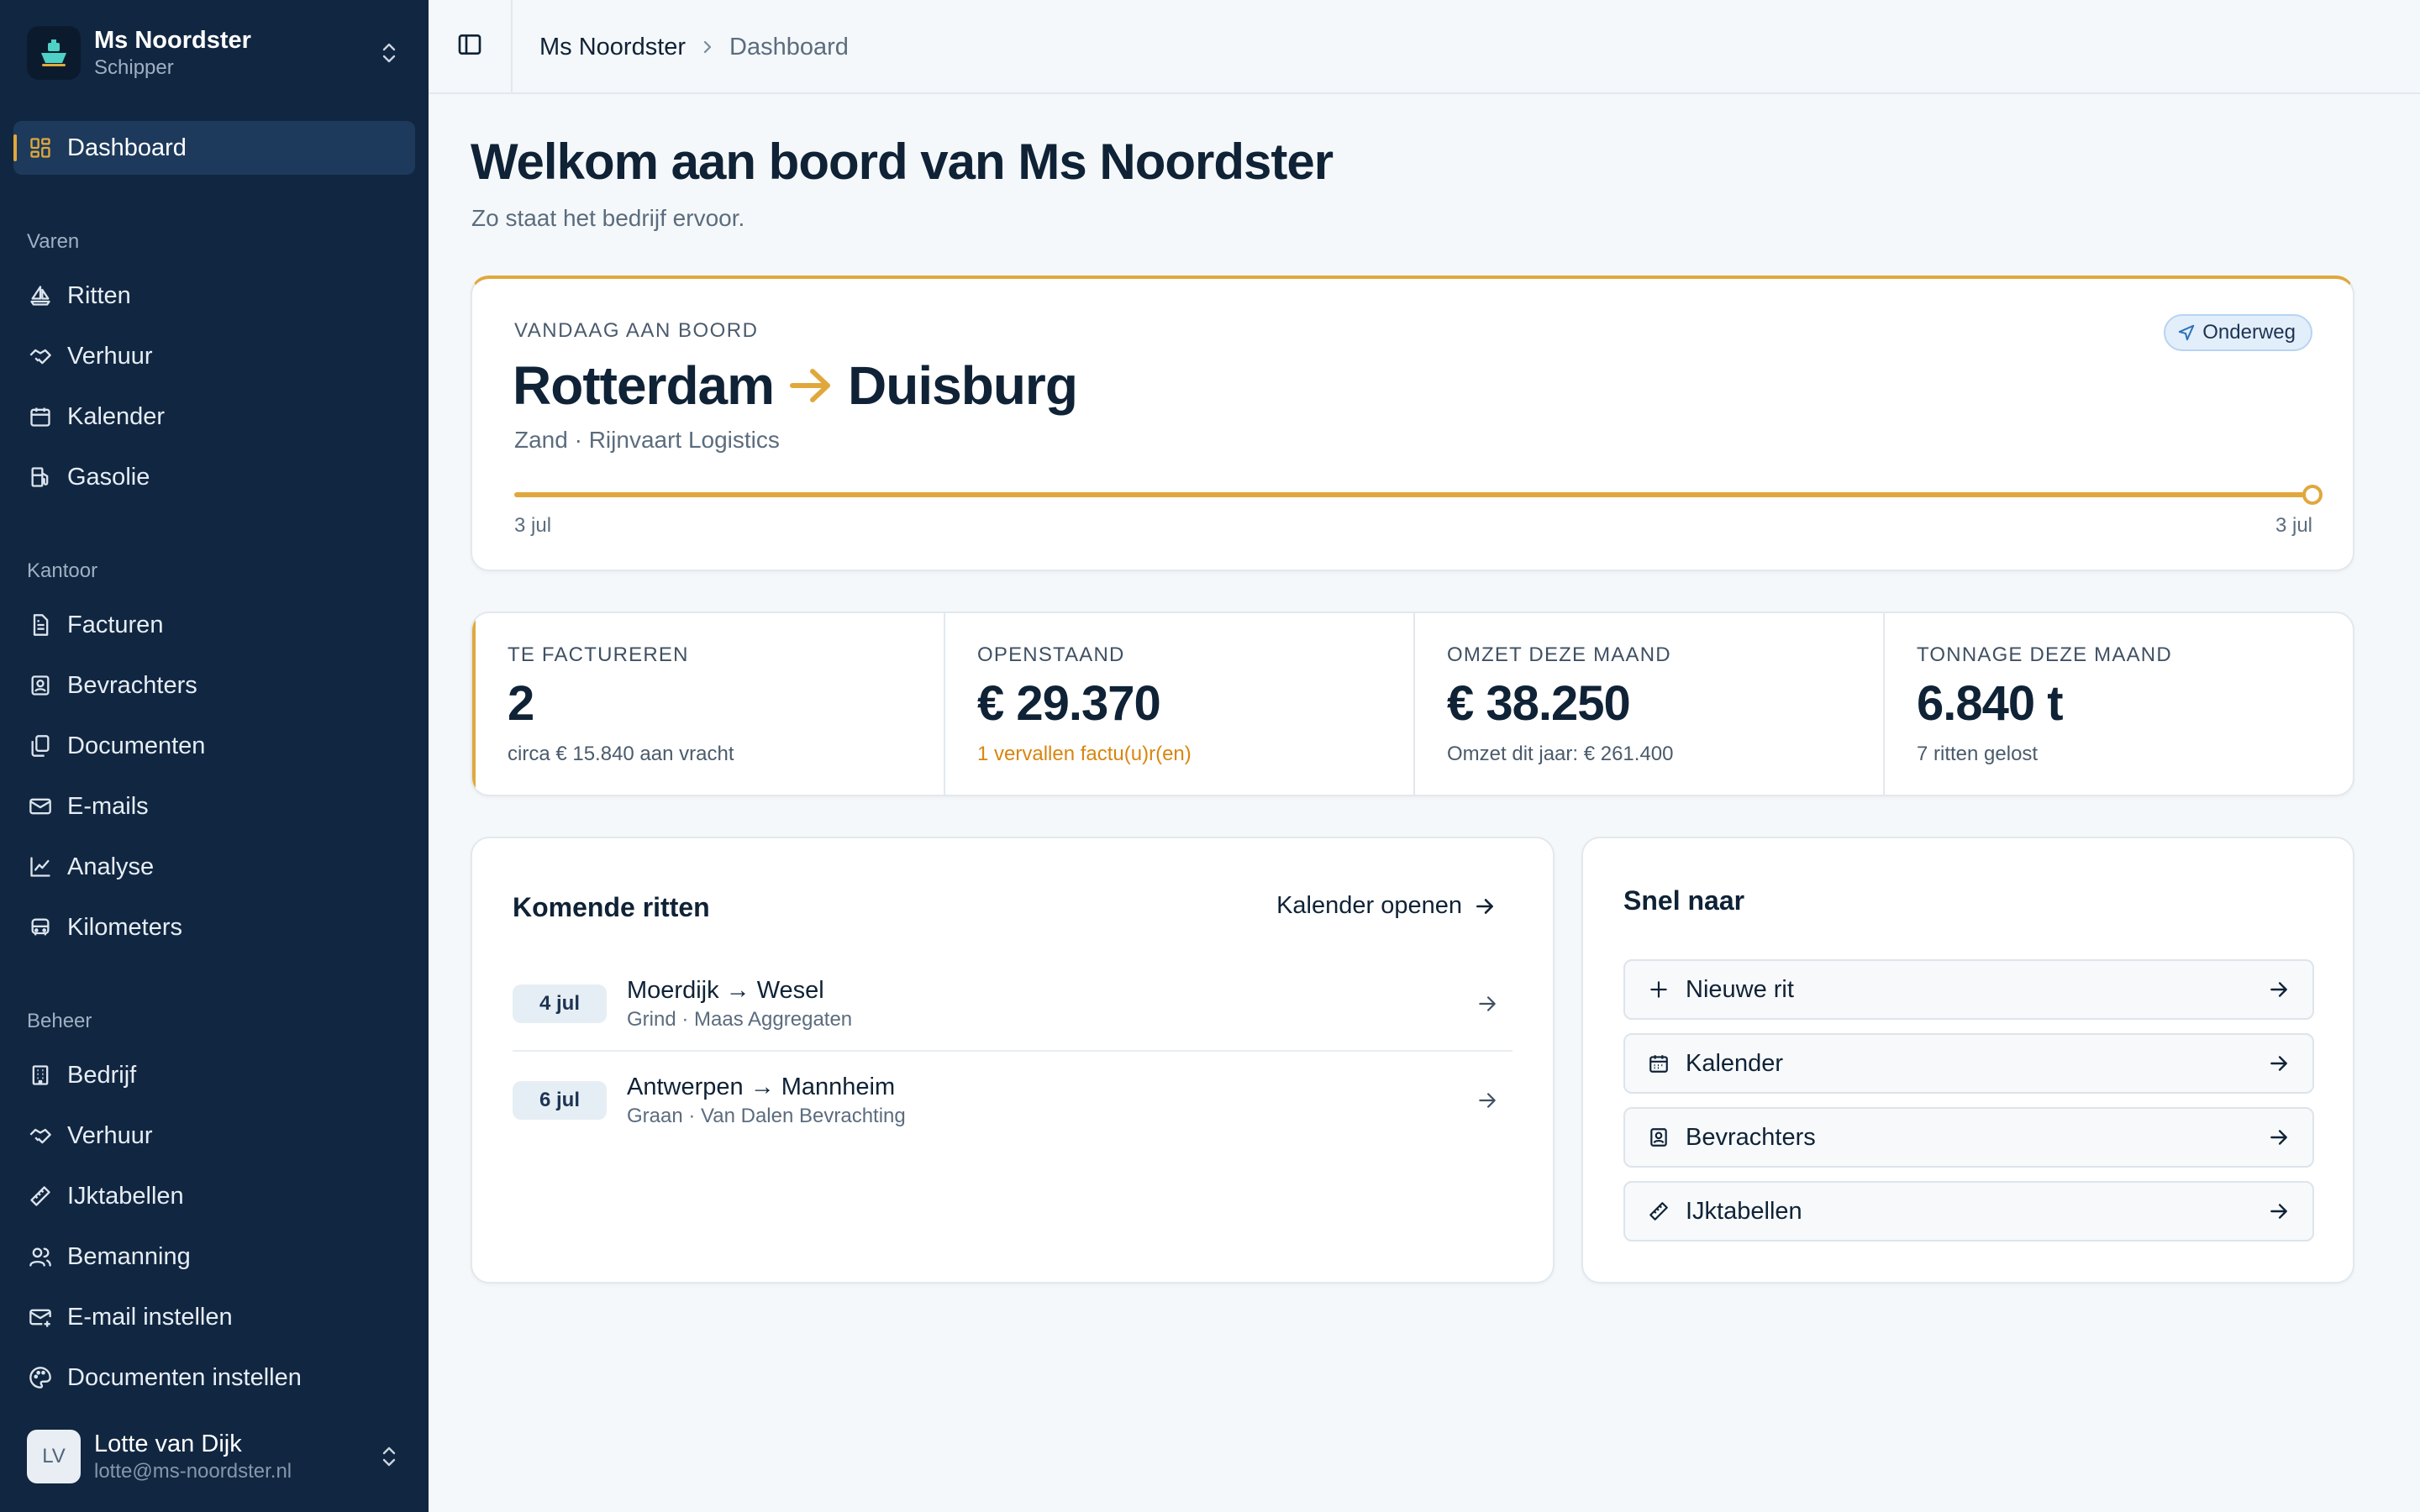 The image size is (2420, 1512). Describe the element at coordinates (1560, 754) in the screenshot. I see `stat-note: Omzet dit jaar: € 261.400` at that location.